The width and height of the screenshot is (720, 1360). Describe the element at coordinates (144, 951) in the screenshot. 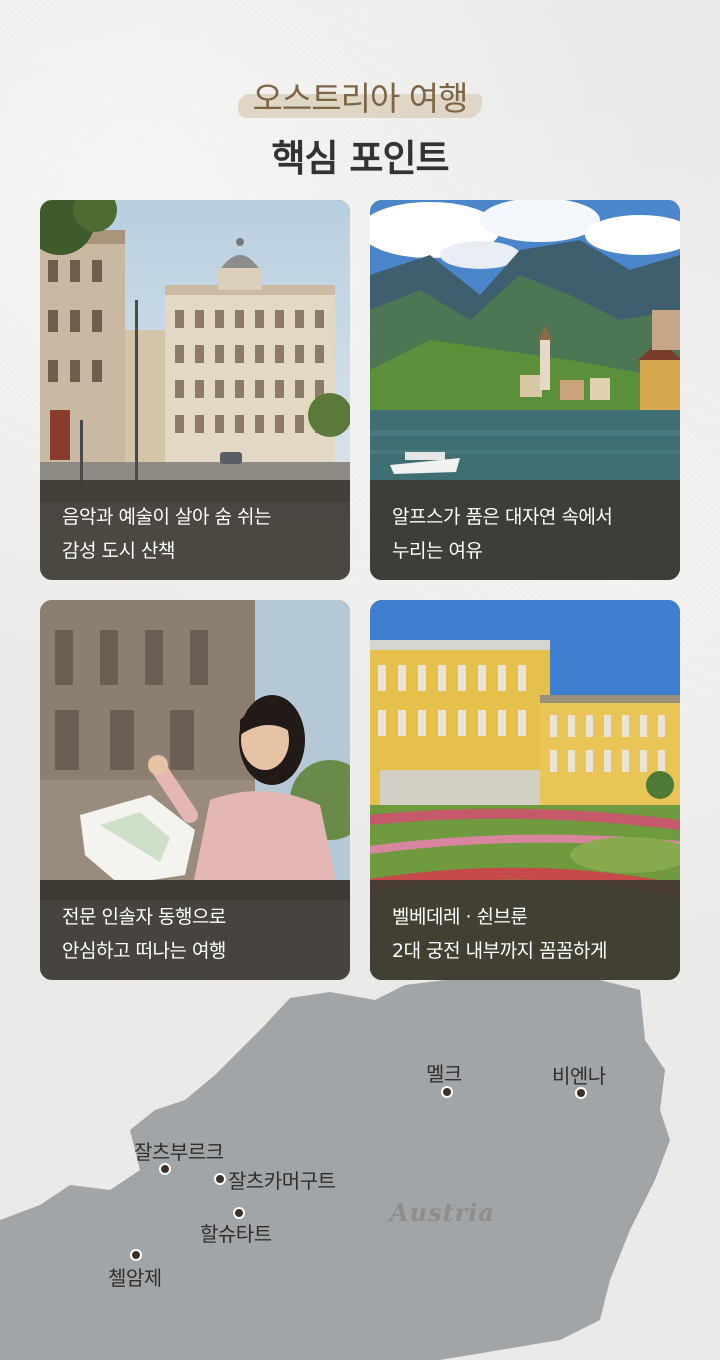

I see `caption-line-2: 안심하고 떠나는 여행` at that location.